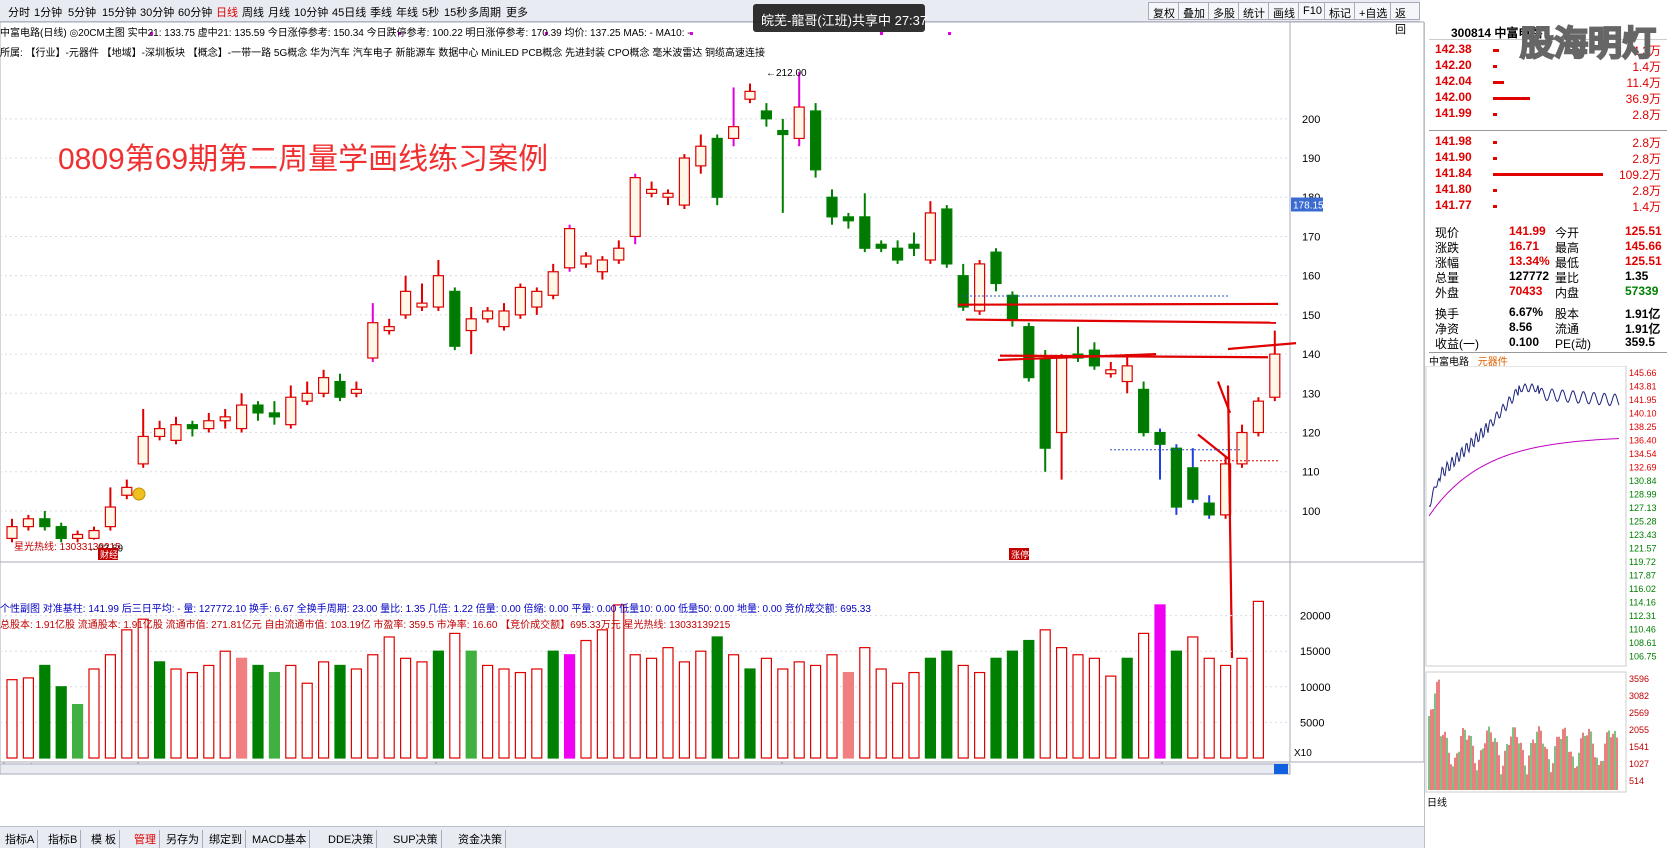  What do you see at coordinates (1194, 11) in the screenshot?
I see `toolbar-button-1: 叠加` at bounding box center [1194, 11].